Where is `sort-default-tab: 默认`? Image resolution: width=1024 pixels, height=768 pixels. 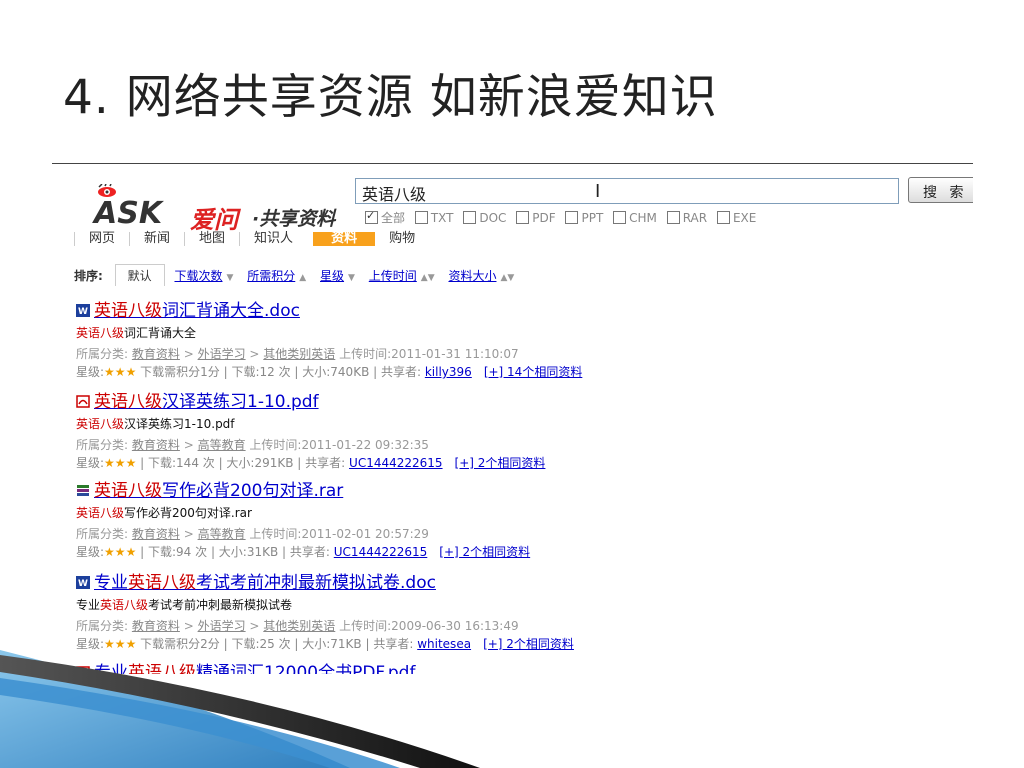
sort-default-tab: 默认 is located at coordinates (139, 275).